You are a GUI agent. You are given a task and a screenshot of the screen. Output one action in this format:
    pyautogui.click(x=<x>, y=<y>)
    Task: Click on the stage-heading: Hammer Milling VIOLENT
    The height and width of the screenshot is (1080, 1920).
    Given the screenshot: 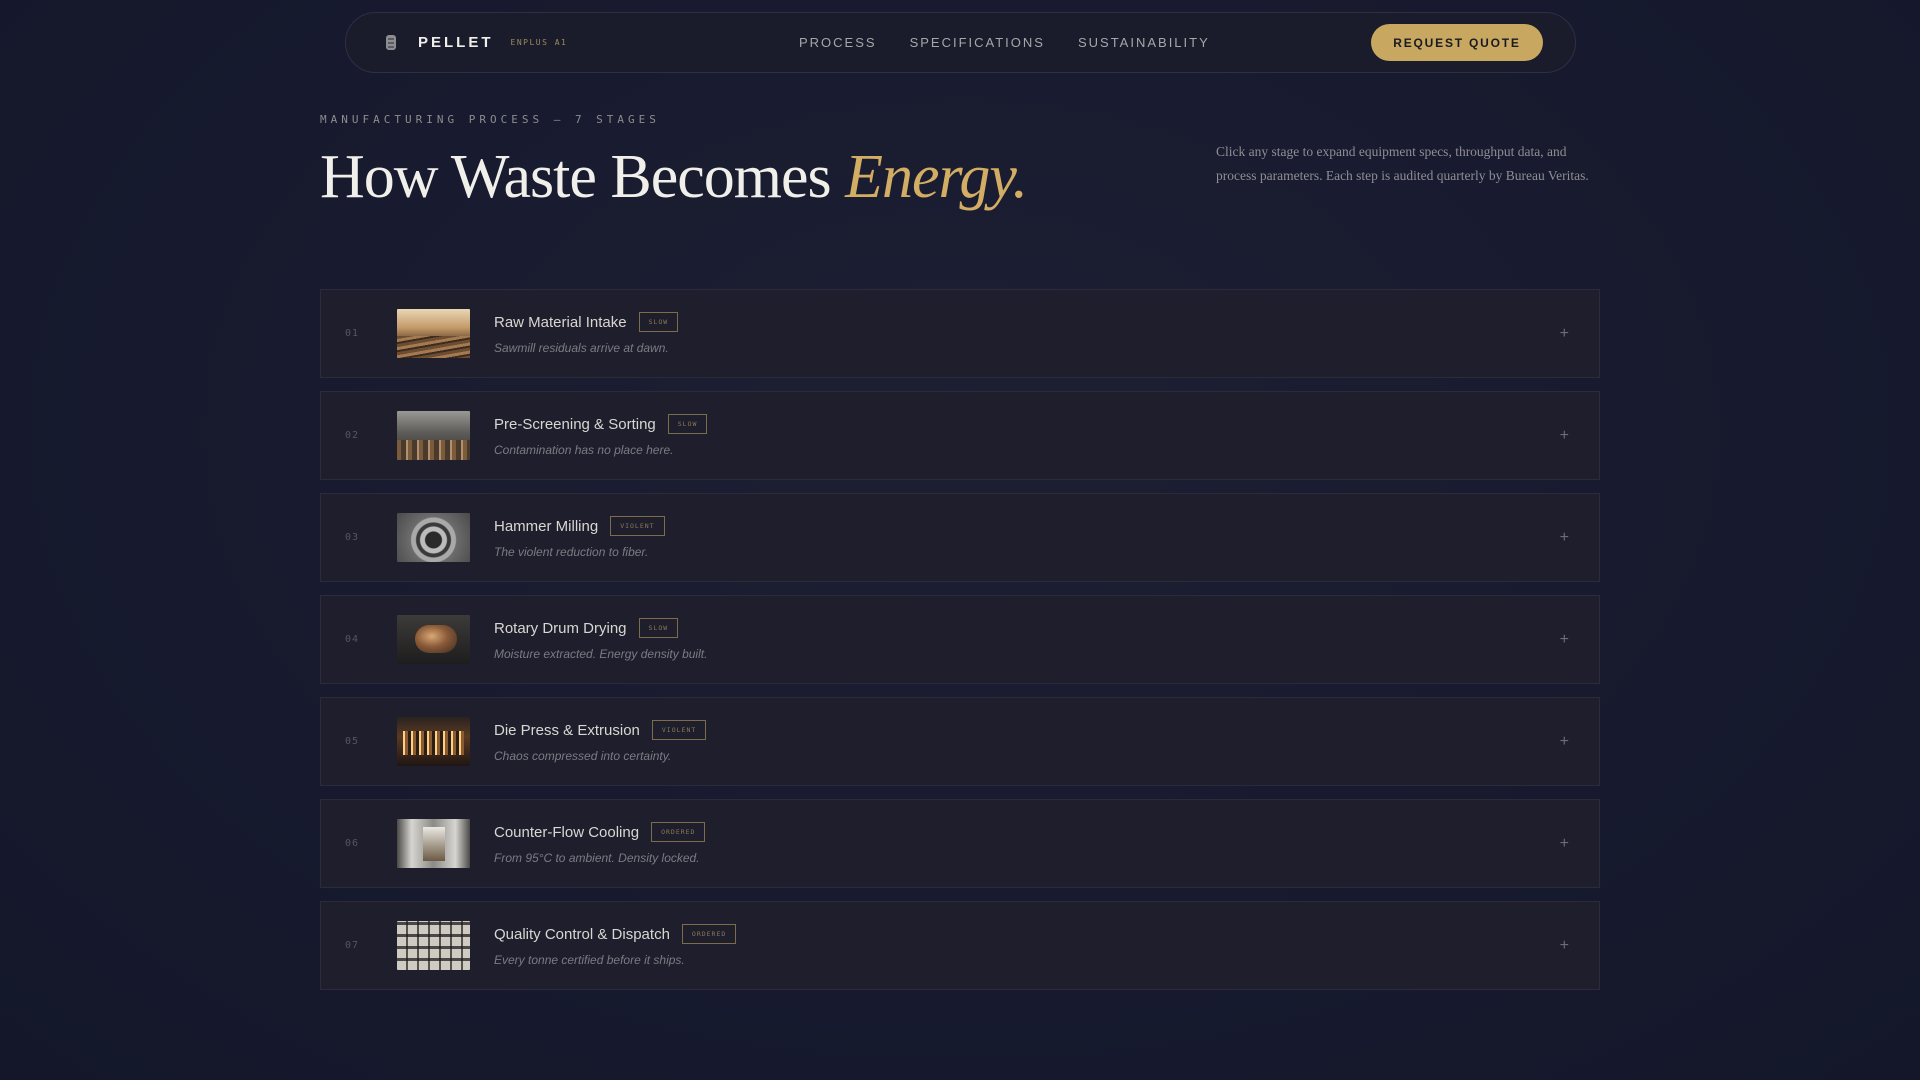 What is the action you would take?
    pyautogui.click(x=579, y=526)
    